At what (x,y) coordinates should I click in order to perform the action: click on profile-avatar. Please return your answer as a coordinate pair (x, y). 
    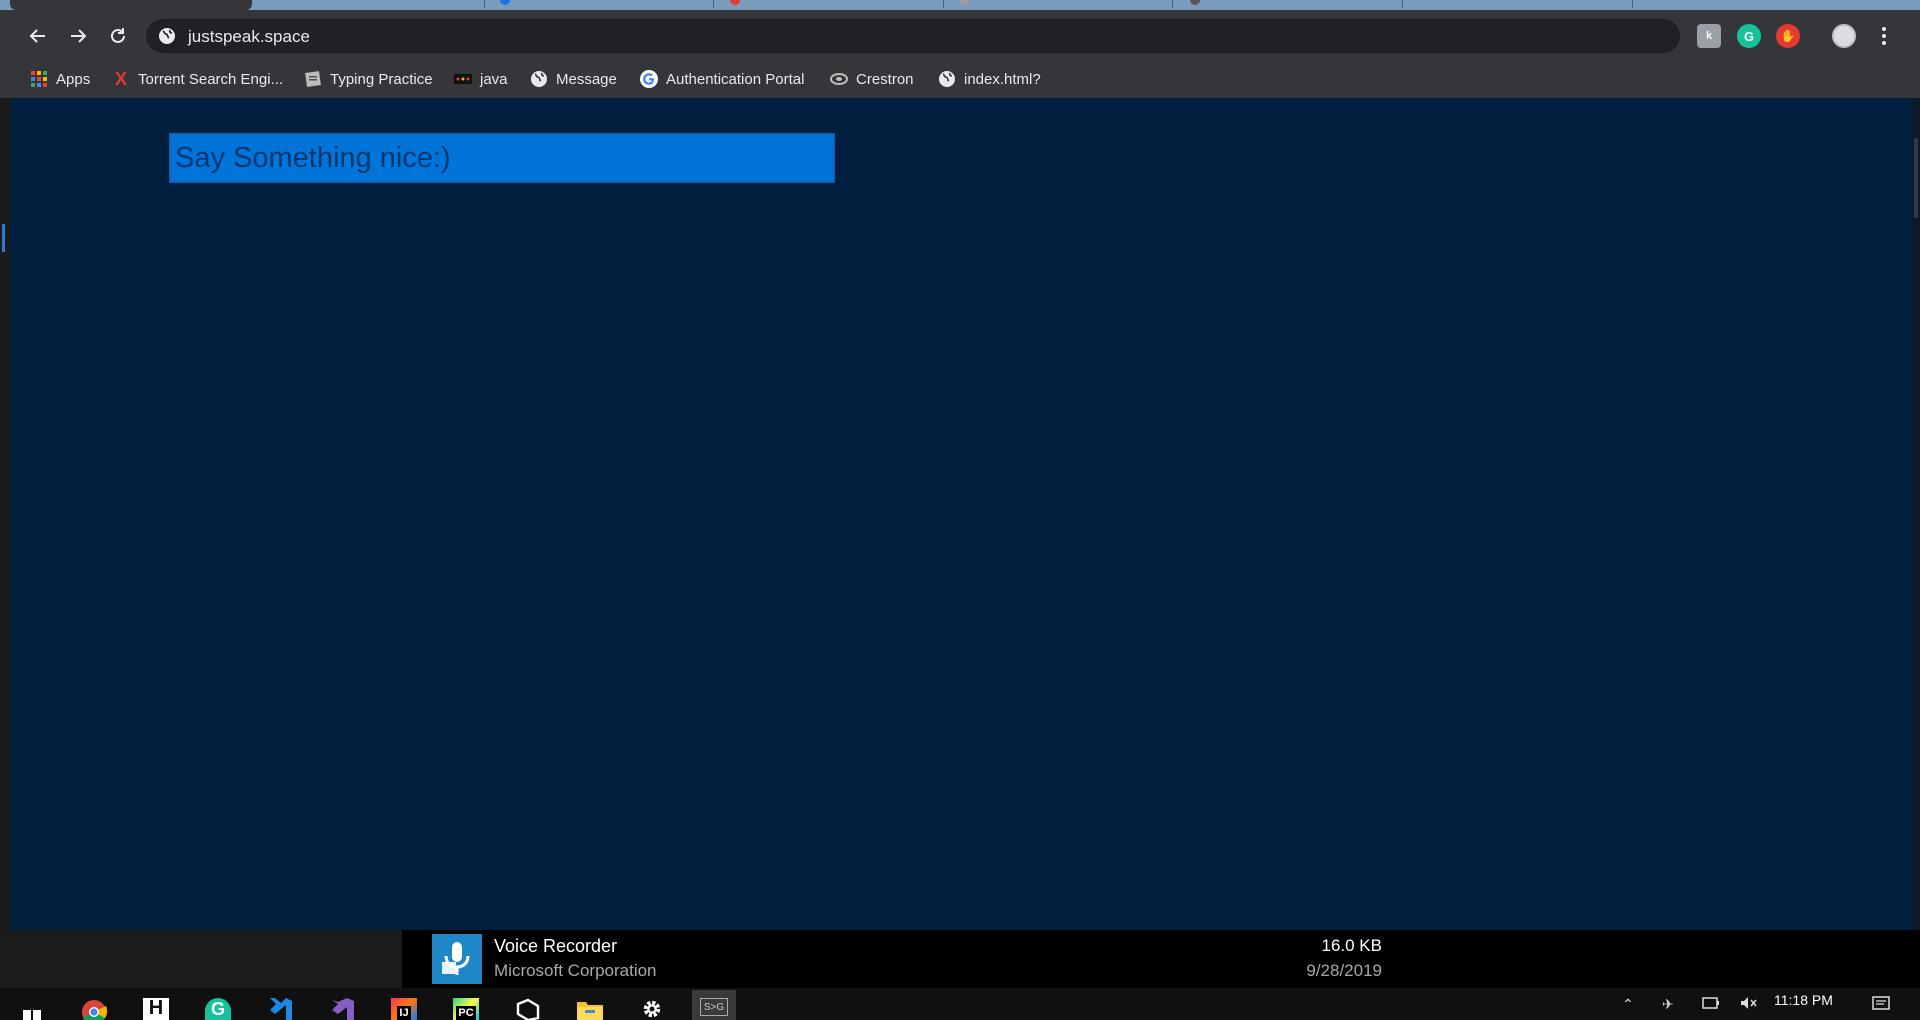
    Looking at the image, I should click on (1844, 36).